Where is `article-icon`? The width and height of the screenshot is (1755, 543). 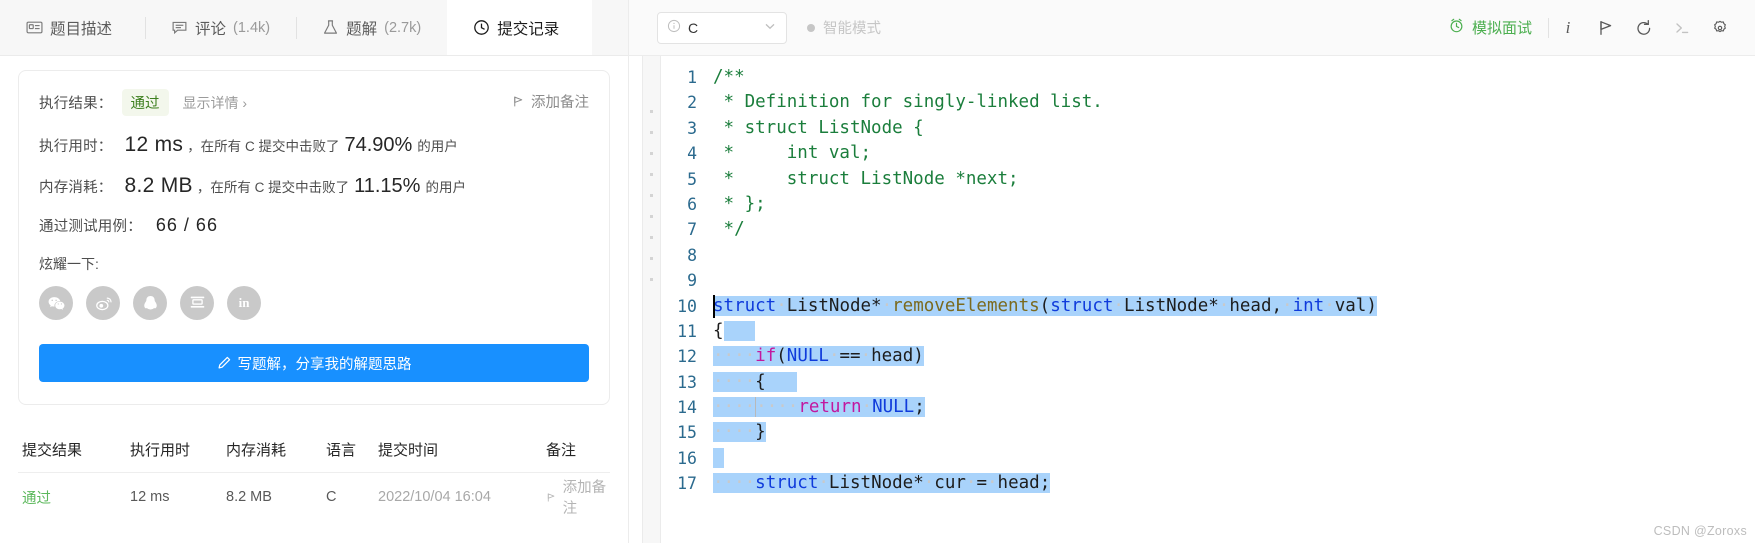
article-icon is located at coordinates (34, 27).